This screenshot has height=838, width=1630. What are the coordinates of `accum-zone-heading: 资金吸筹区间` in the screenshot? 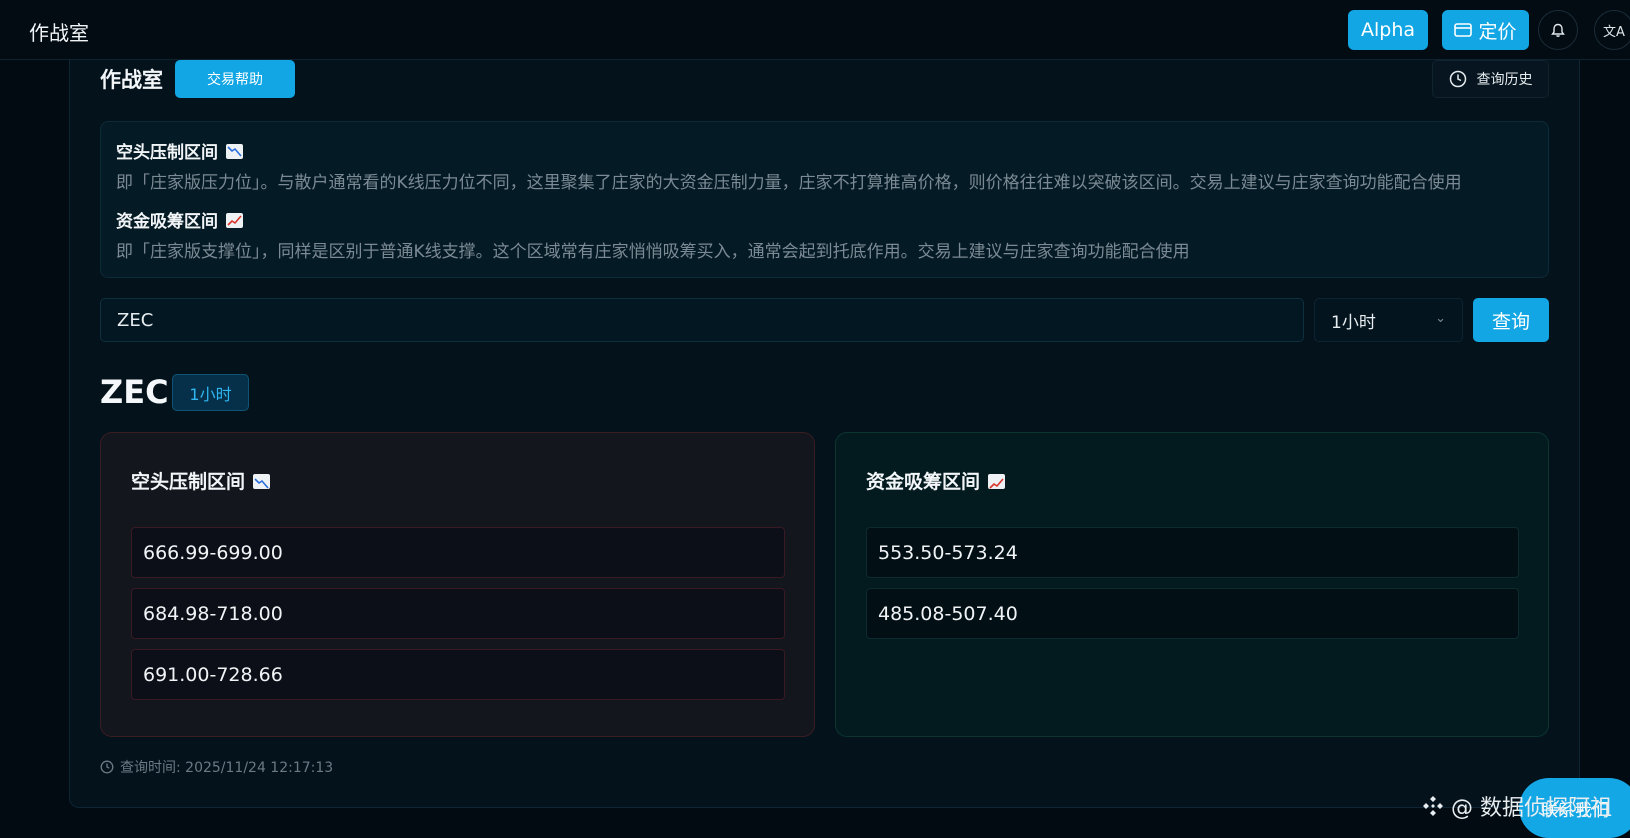 It's located at (179, 219).